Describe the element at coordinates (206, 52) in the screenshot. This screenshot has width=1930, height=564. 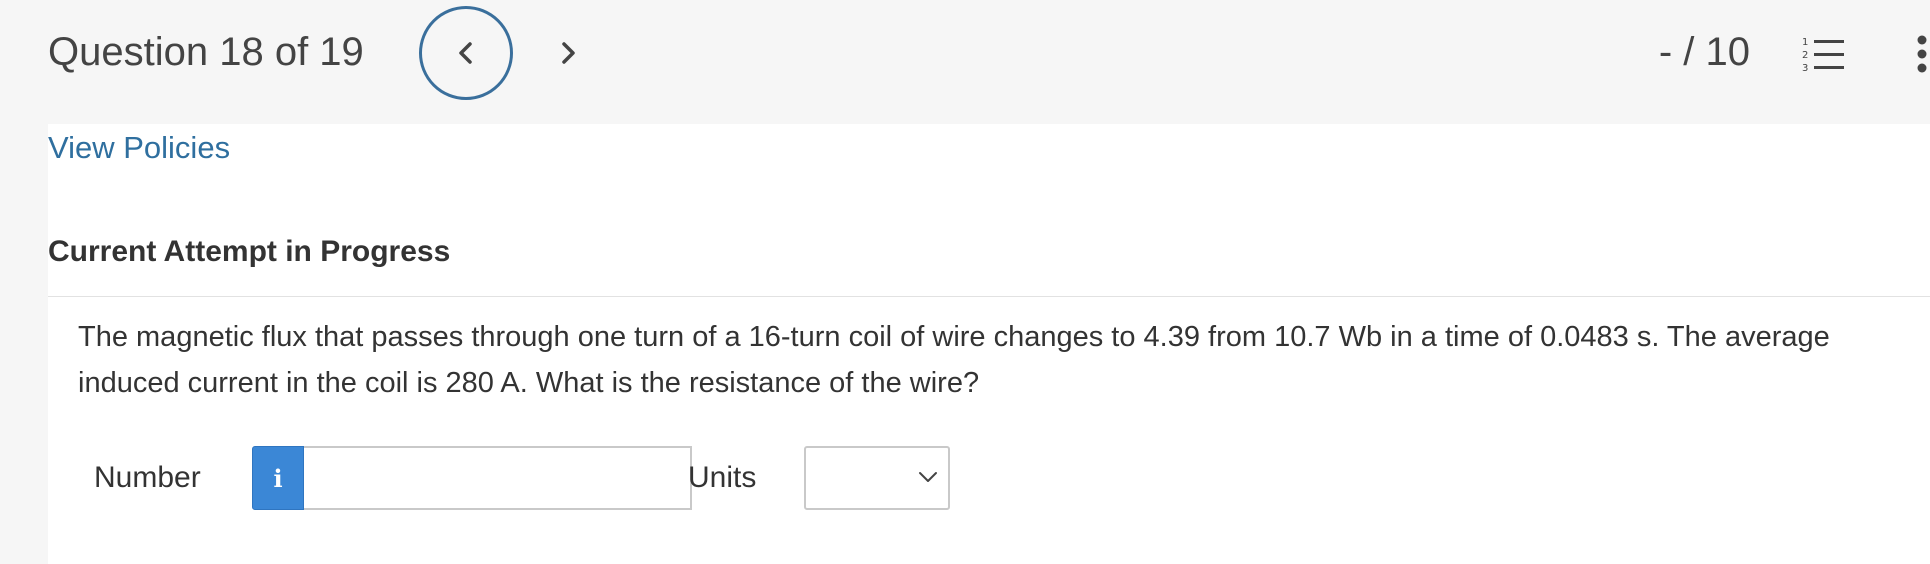
I see `question-position: Question 18 of 19` at that location.